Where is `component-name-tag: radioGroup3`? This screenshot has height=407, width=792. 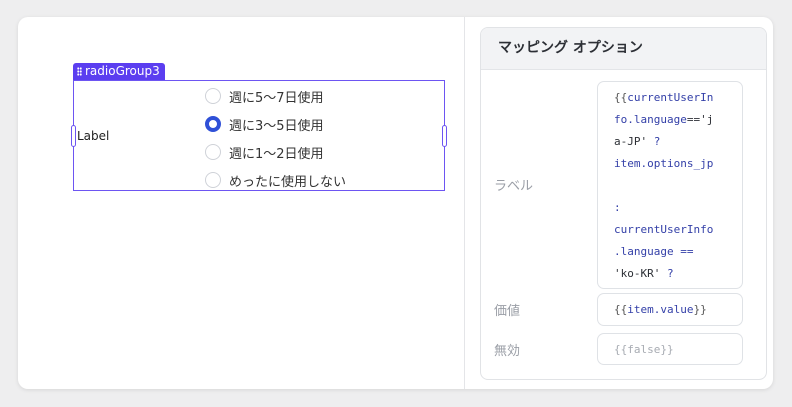
component-name-tag: radioGroup3 is located at coordinates (119, 71).